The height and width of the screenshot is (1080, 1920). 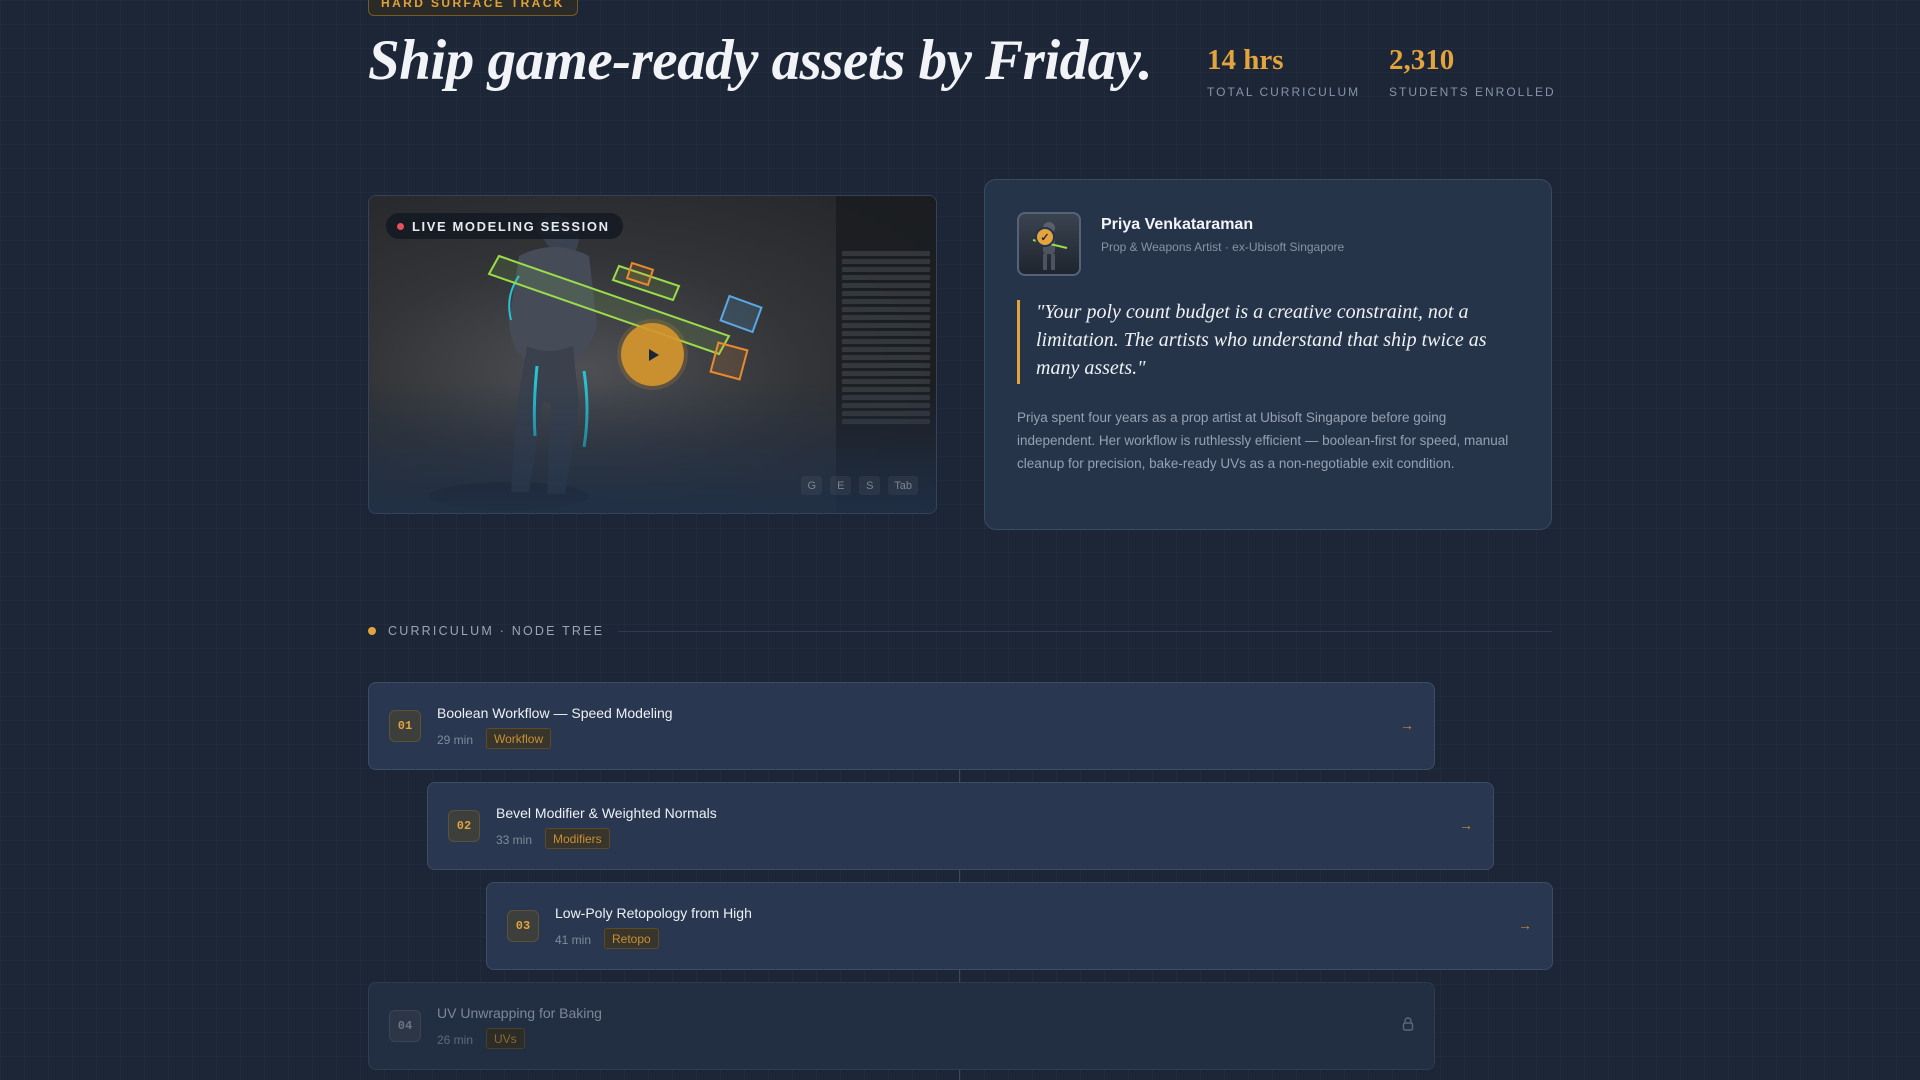 I want to click on stat-total-curriculum: 14 hrs TOTAL CURRICULUM, so click(x=1283, y=71).